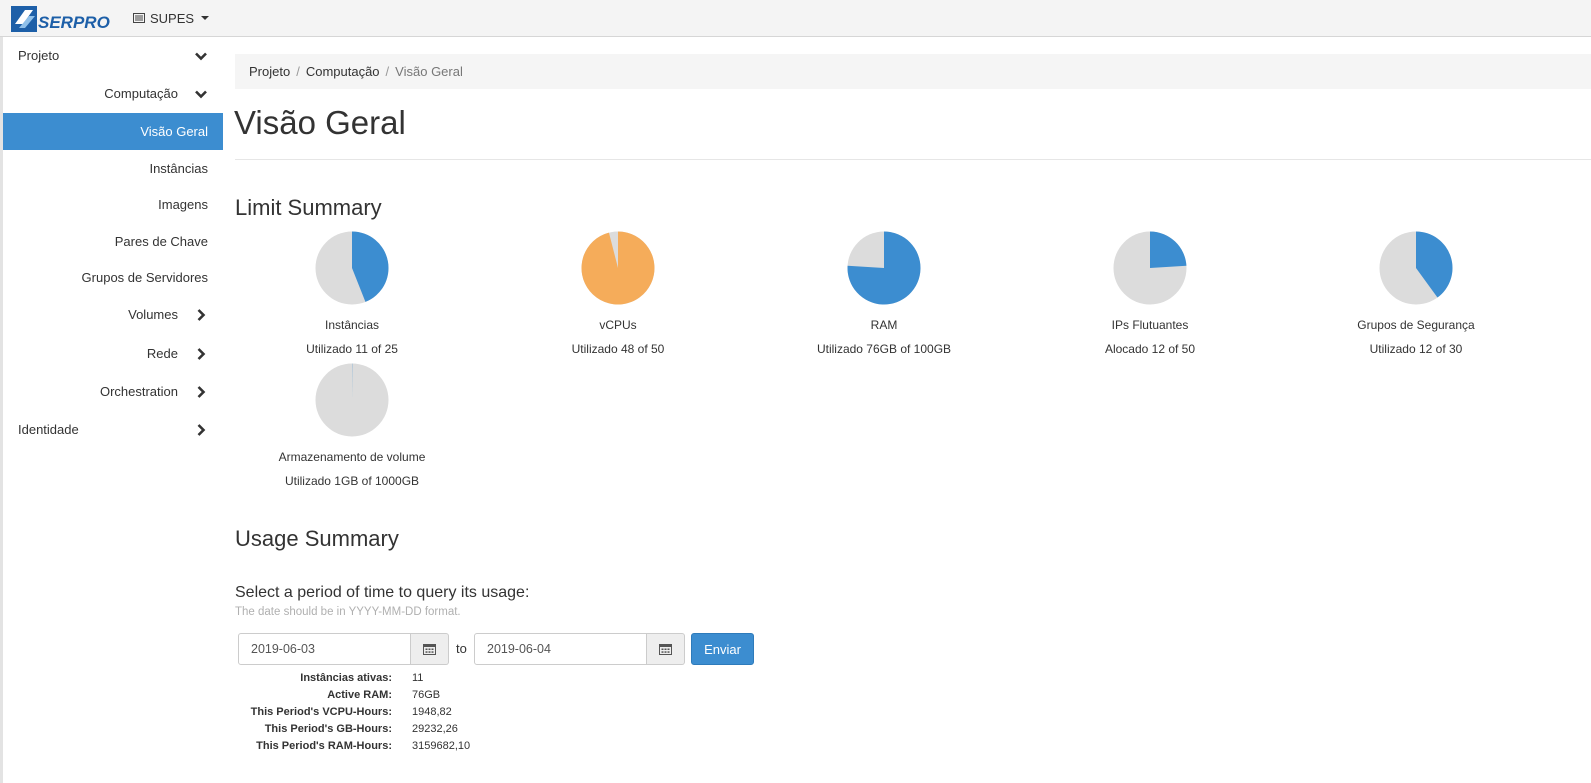  Describe the element at coordinates (343, 71) in the screenshot. I see `breadcrumb-computacao: Computação` at that location.